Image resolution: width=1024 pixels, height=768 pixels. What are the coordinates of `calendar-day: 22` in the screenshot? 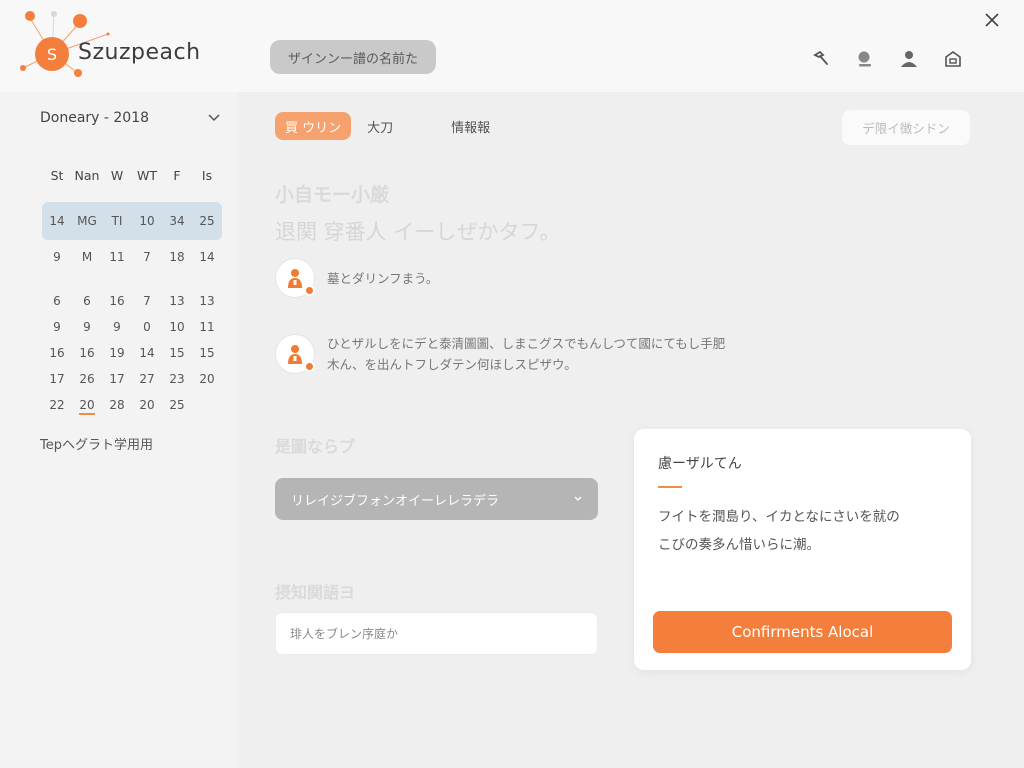 It's located at (57, 405).